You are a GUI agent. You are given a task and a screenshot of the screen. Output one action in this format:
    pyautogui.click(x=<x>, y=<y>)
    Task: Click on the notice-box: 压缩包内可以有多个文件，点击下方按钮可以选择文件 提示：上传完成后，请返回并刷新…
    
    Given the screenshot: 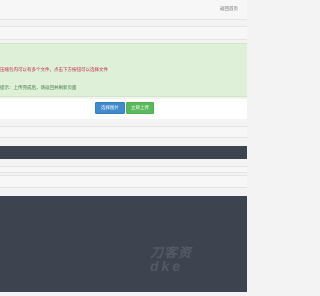 What is the action you would take?
    pyautogui.click(x=123, y=70)
    